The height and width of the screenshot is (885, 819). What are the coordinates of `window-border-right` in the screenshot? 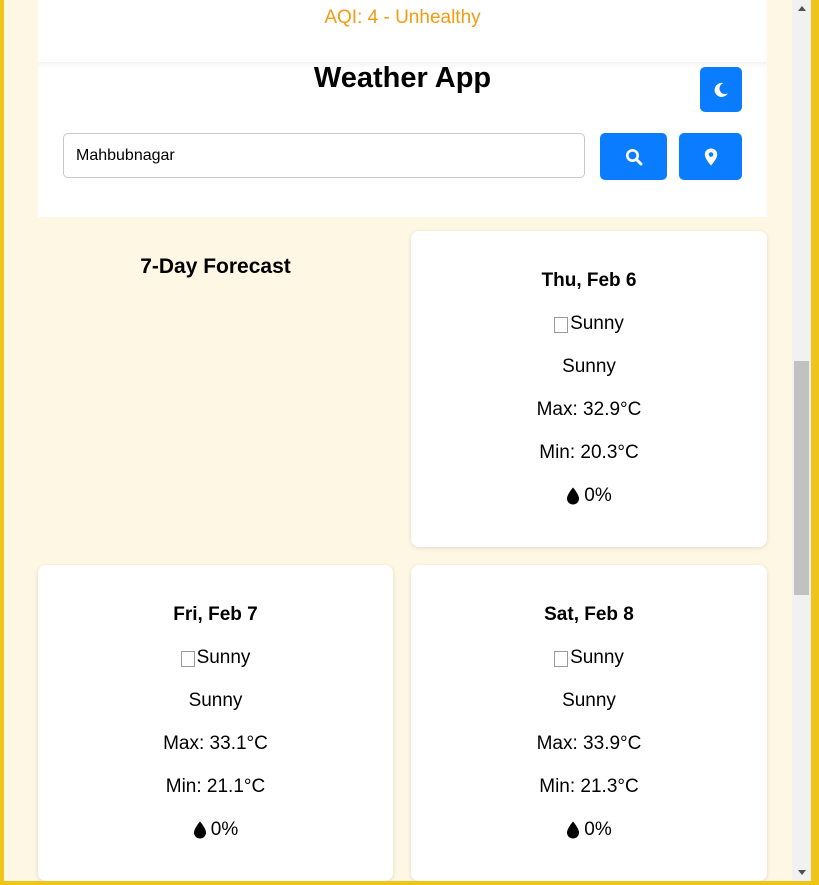 It's located at (815, 442).